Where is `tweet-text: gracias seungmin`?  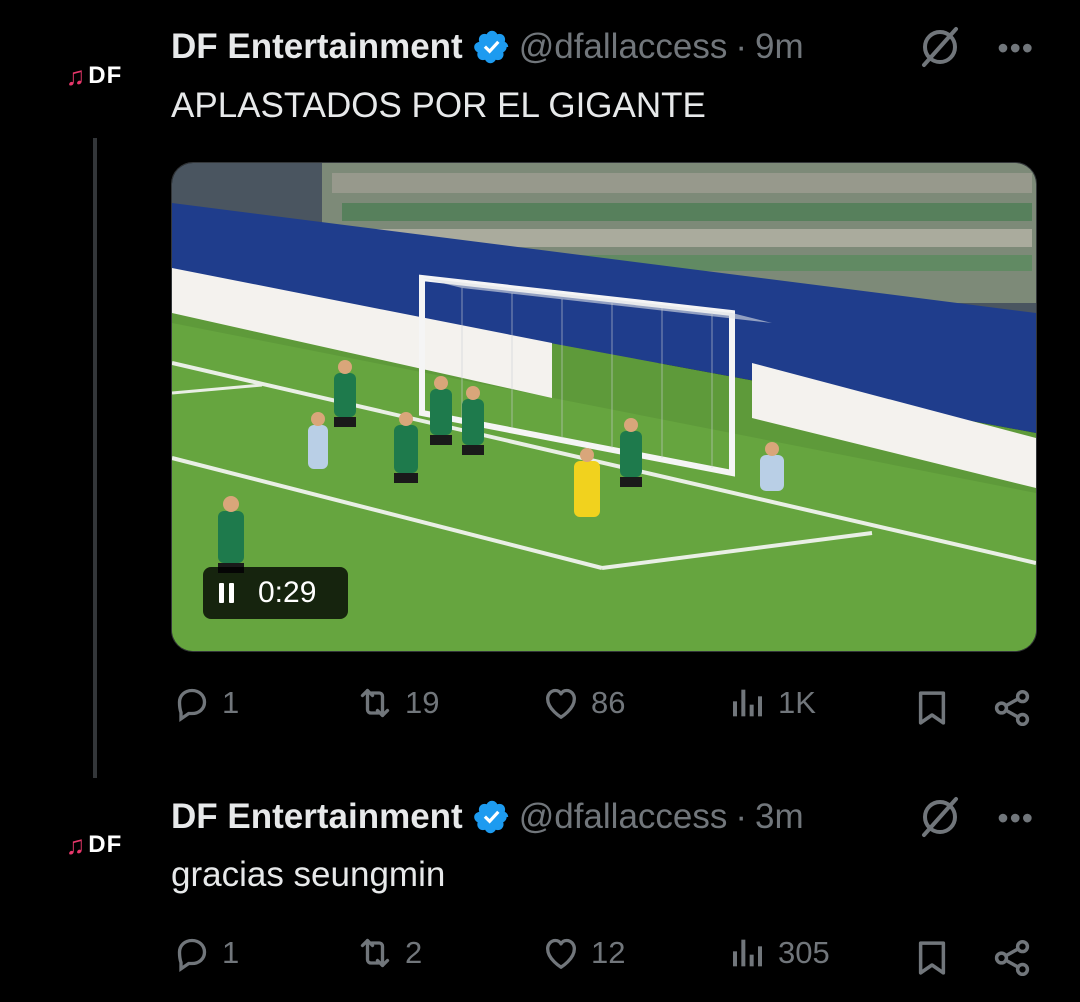 tweet-text: gracias seungmin is located at coordinates (308, 874).